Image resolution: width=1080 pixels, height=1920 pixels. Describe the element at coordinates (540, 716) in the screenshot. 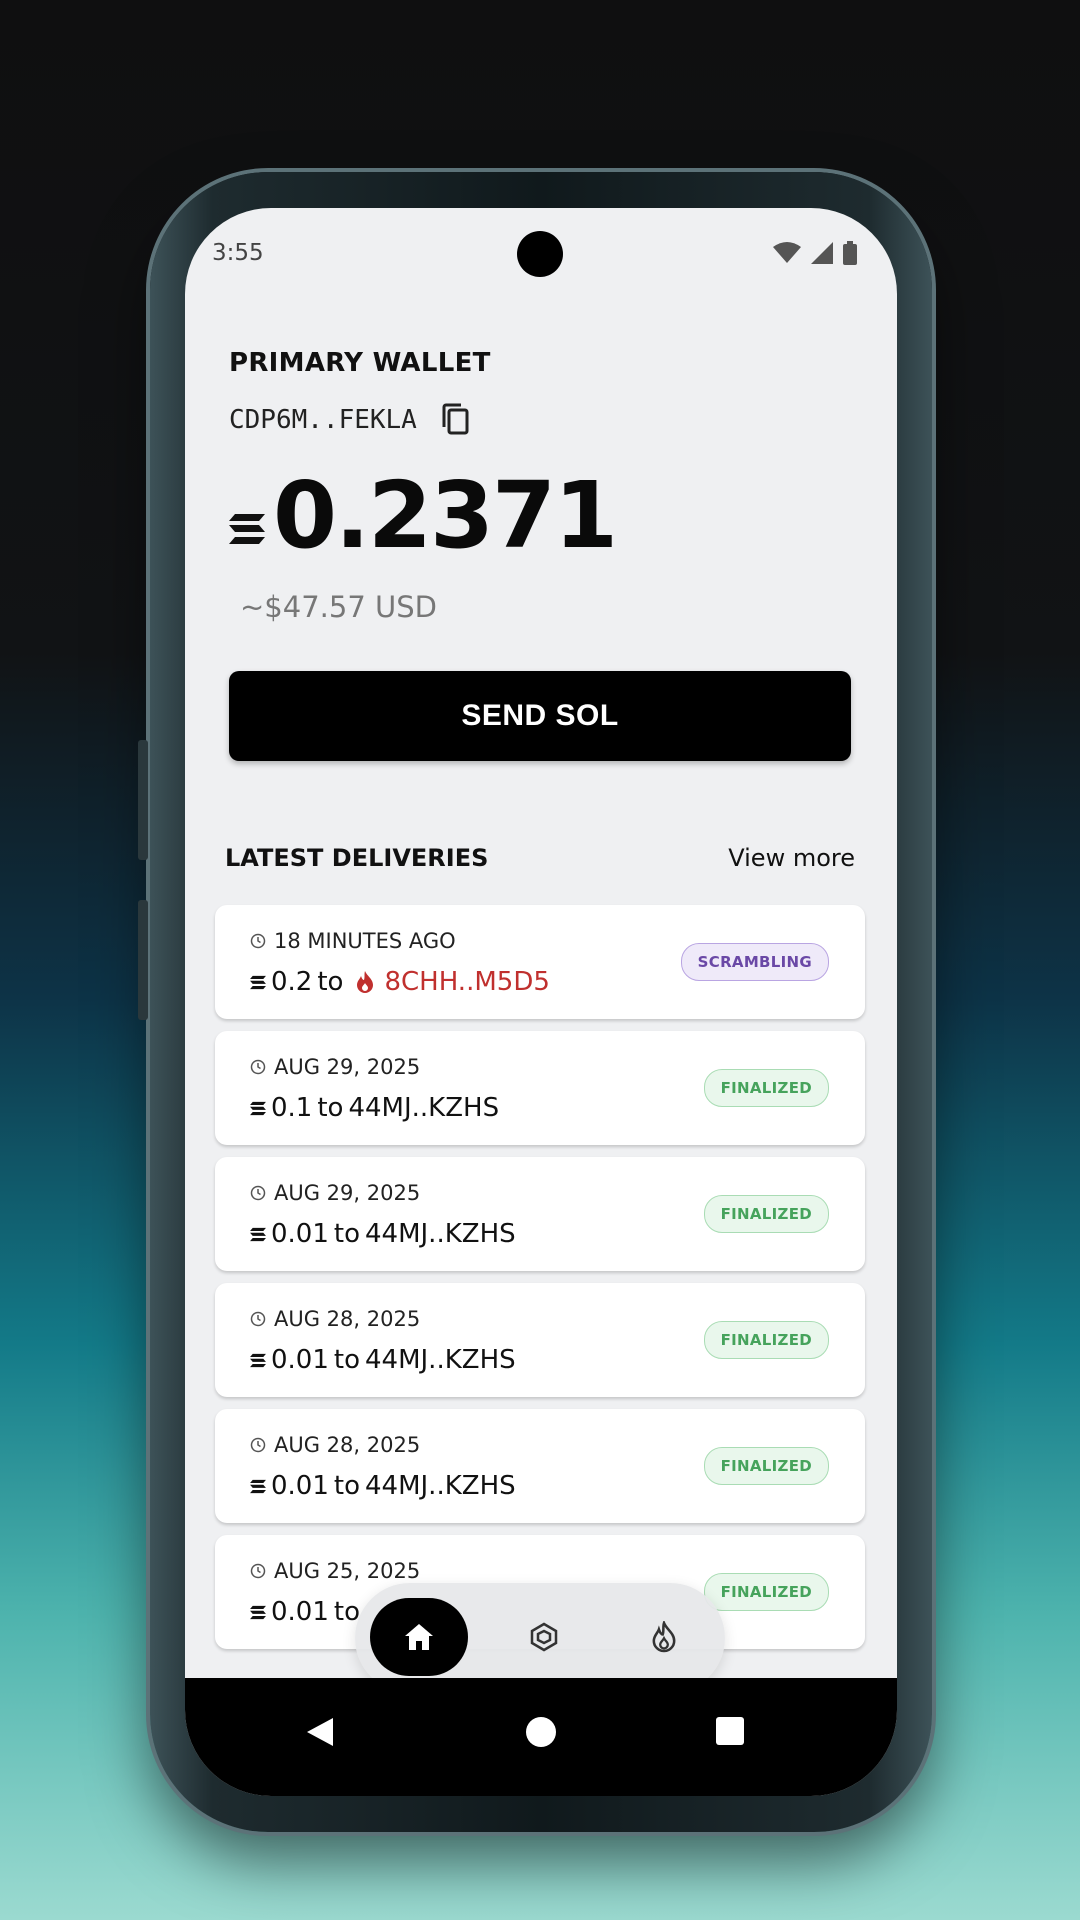

I see `send-sol-button: SEND SOL` at that location.